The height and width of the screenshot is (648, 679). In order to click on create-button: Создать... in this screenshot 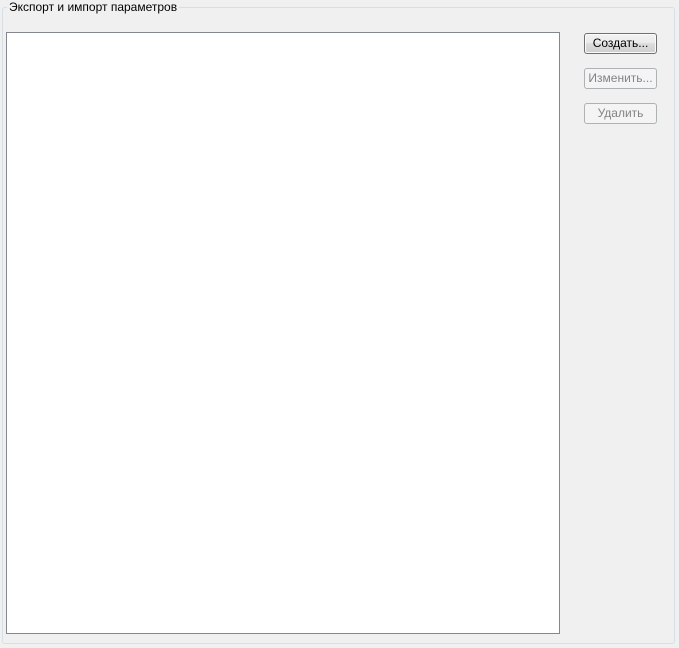, I will do `click(620, 43)`.